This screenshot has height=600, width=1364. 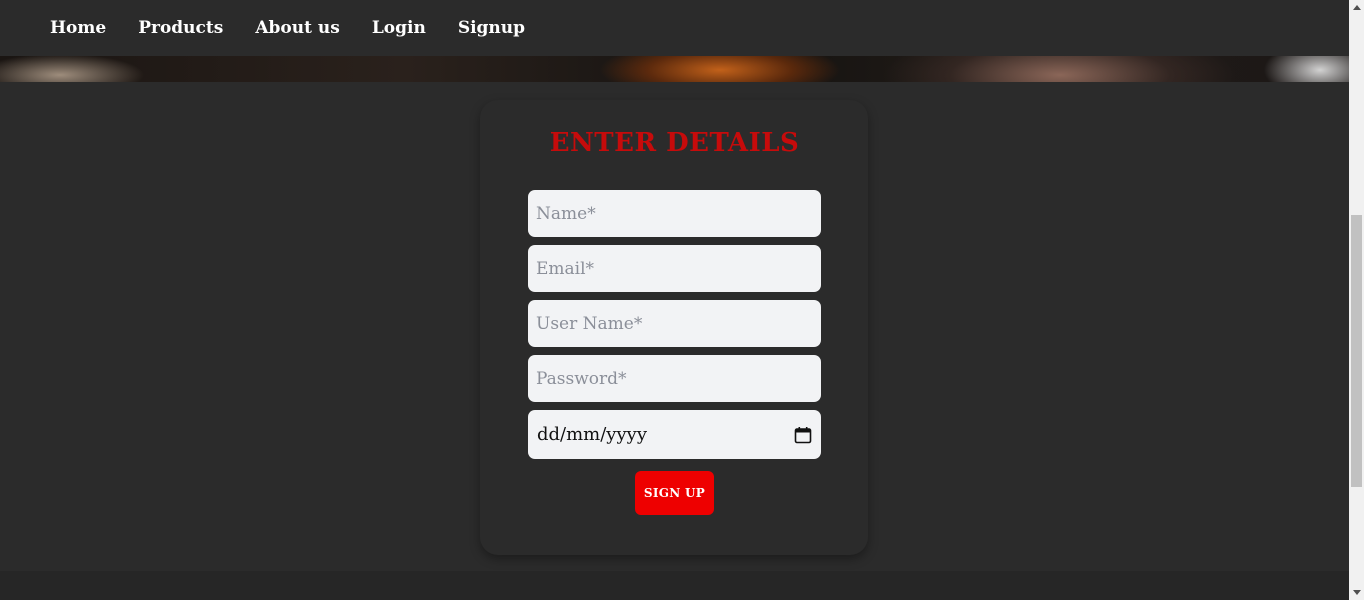 What do you see at coordinates (180, 28) in the screenshot?
I see `nav-link-products: Products` at bounding box center [180, 28].